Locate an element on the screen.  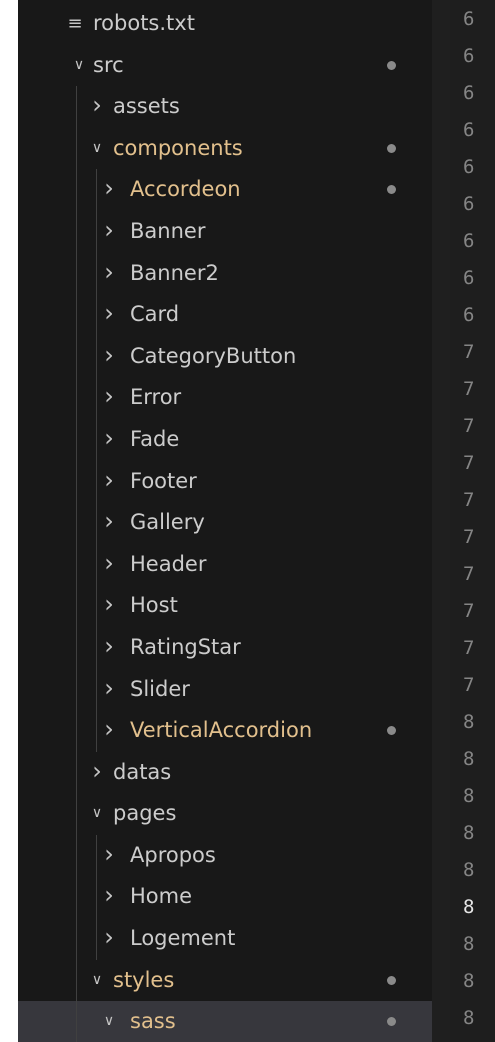
folder-item-sass: ∨ sass is located at coordinates (225, 1021).